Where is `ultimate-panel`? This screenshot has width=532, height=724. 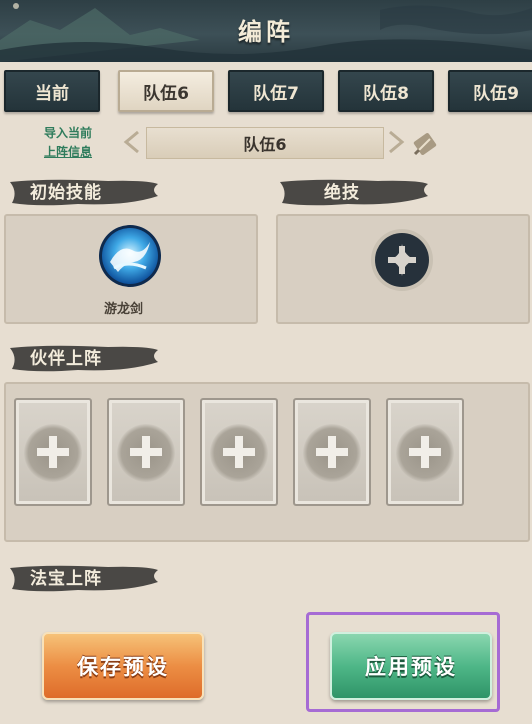
ultimate-panel is located at coordinates (403, 269).